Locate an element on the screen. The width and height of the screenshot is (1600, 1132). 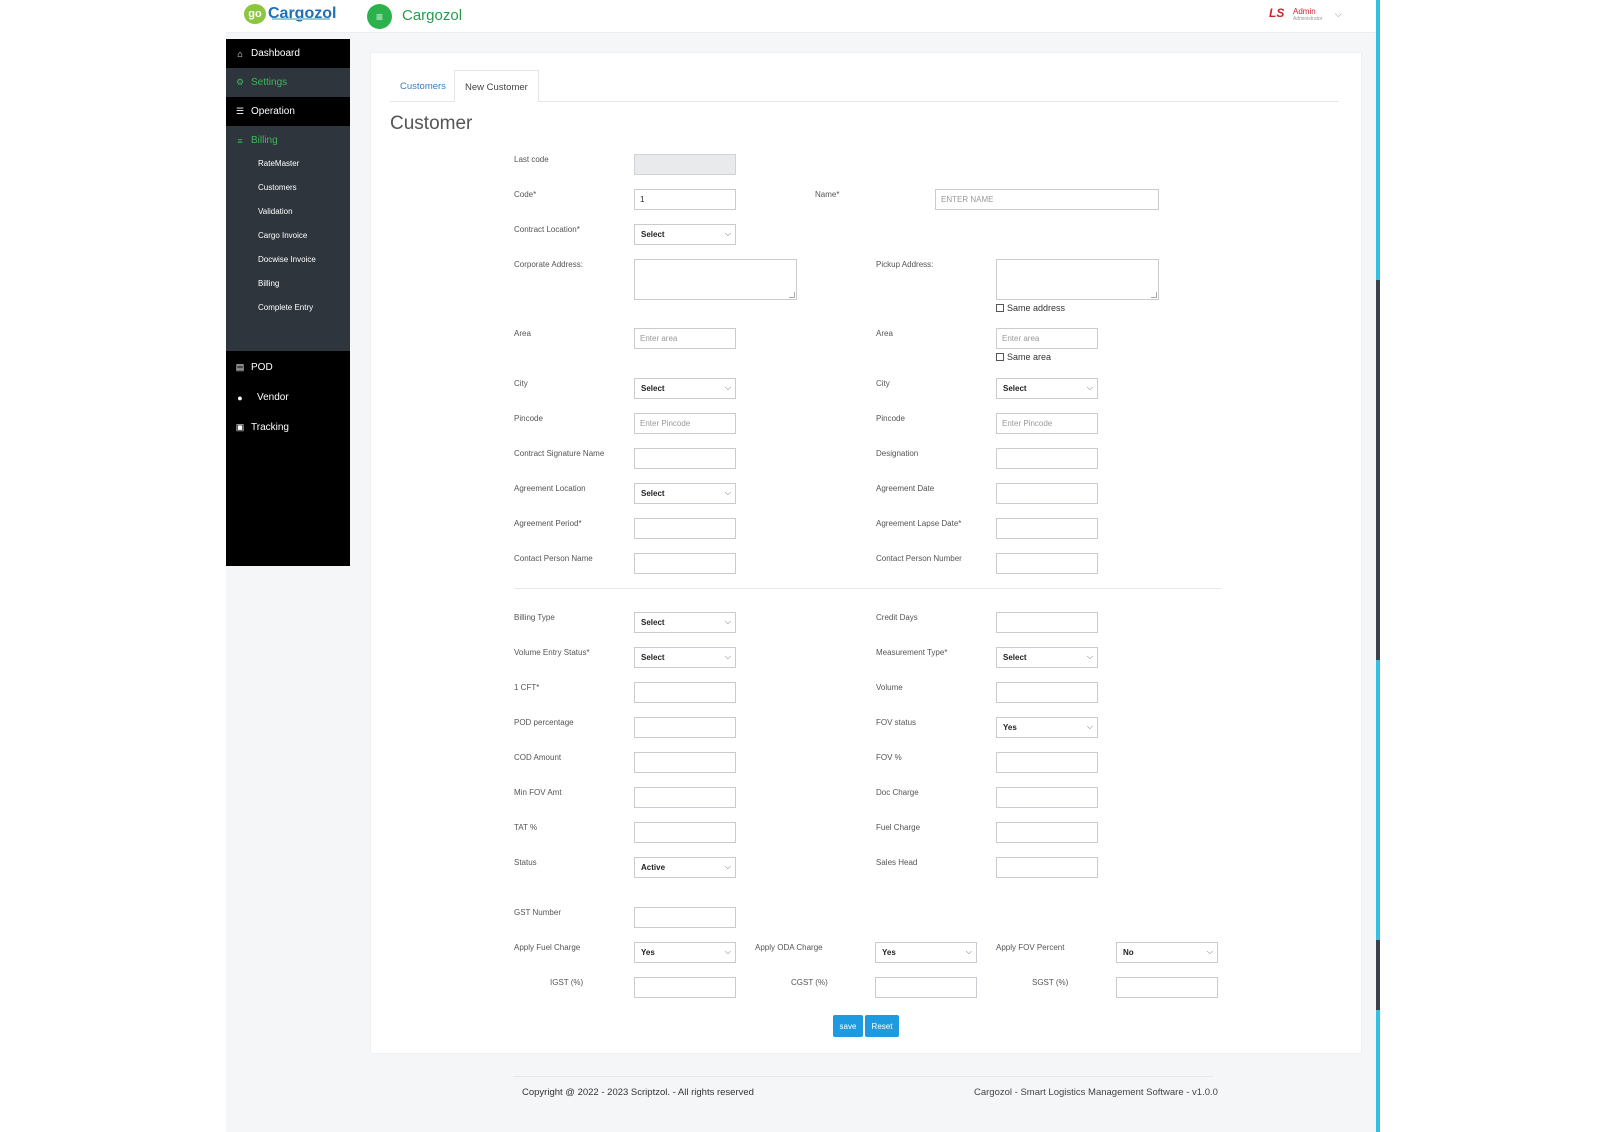
designation-input is located at coordinates (1047, 458).